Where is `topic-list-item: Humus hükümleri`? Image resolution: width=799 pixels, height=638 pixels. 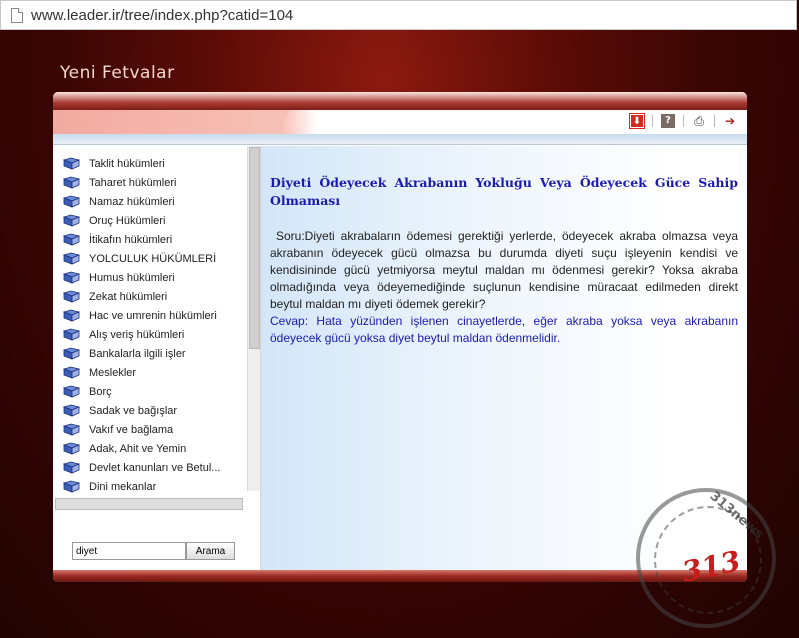
topic-list-item: Humus hükümleri is located at coordinates (153, 277).